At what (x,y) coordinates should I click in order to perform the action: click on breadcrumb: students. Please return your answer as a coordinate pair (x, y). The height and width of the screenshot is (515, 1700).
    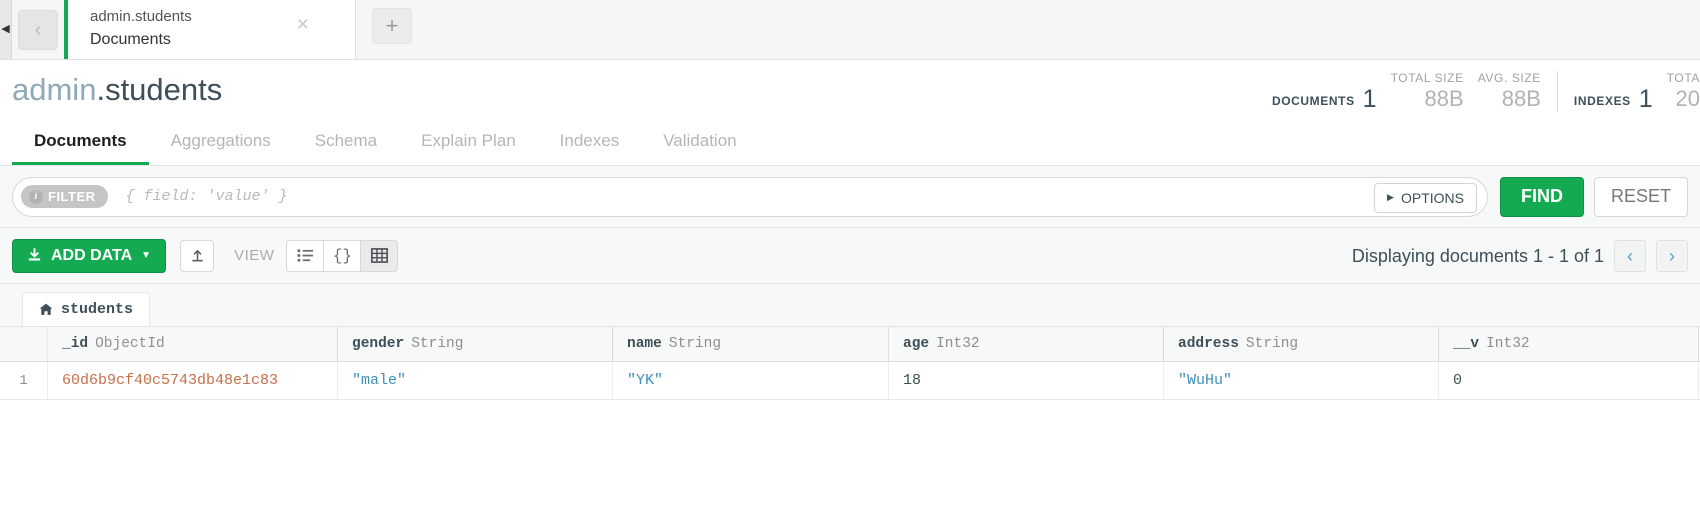
    Looking at the image, I should click on (850, 305).